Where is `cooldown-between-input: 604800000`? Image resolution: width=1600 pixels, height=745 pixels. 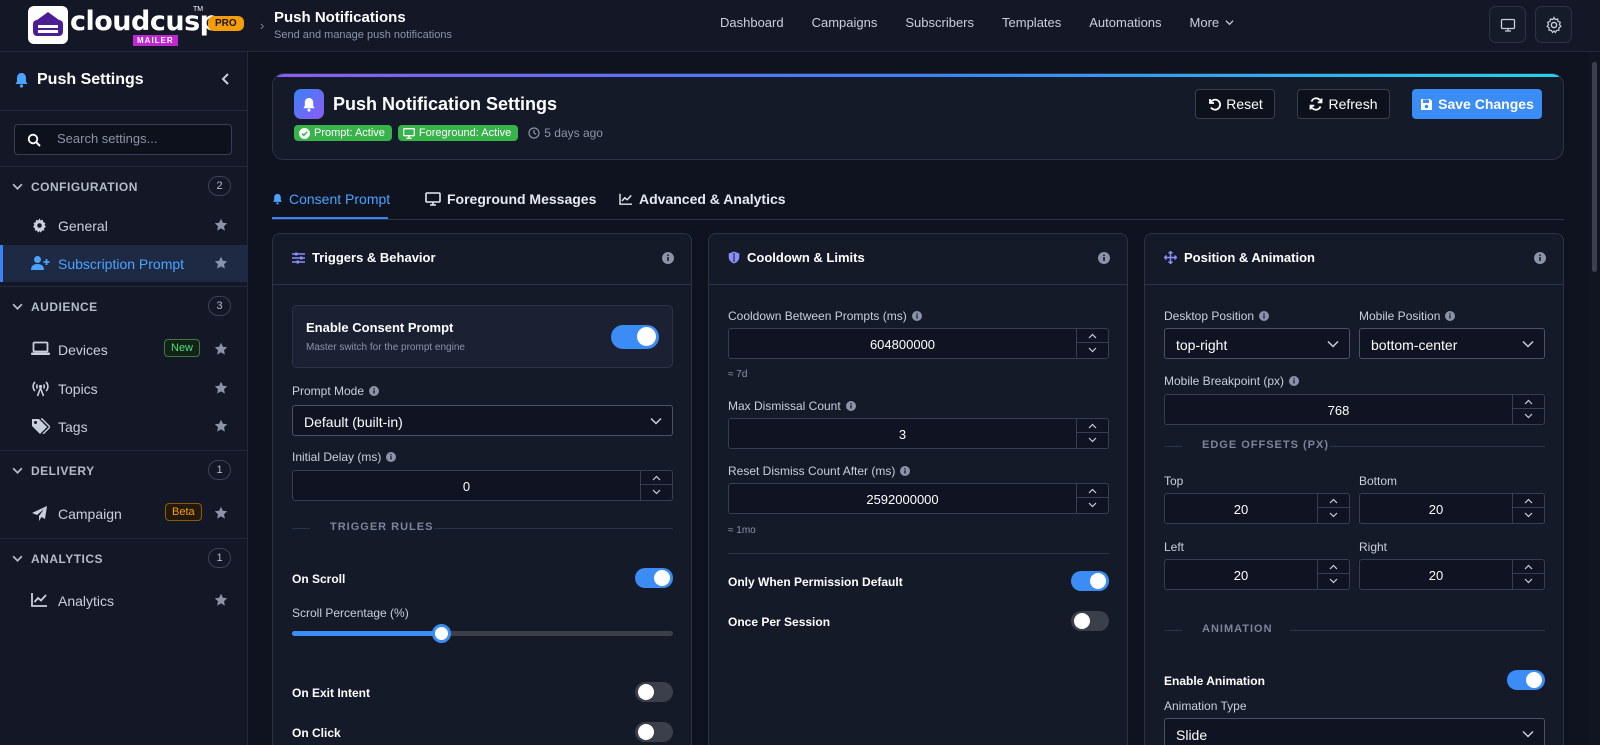
cooldown-between-input: 604800000 is located at coordinates (918, 343).